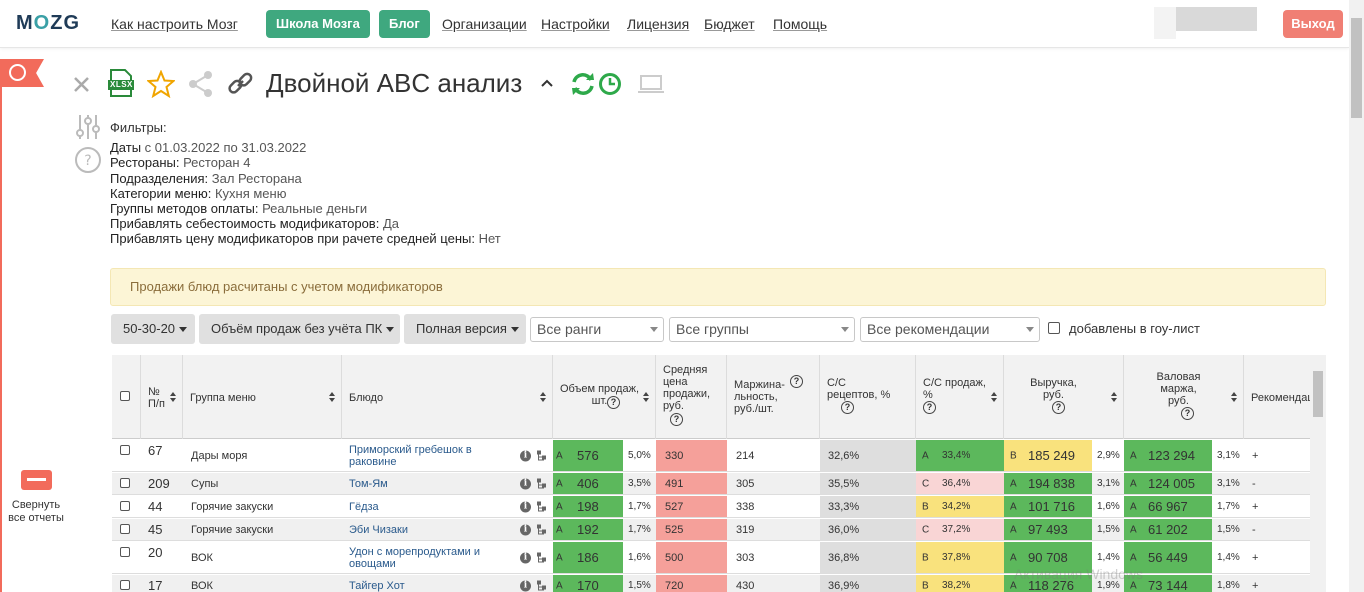 The height and width of the screenshot is (592, 1364). What do you see at coordinates (162, 397) in the screenshot?
I see `header-num: № П/п` at bounding box center [162, 397].